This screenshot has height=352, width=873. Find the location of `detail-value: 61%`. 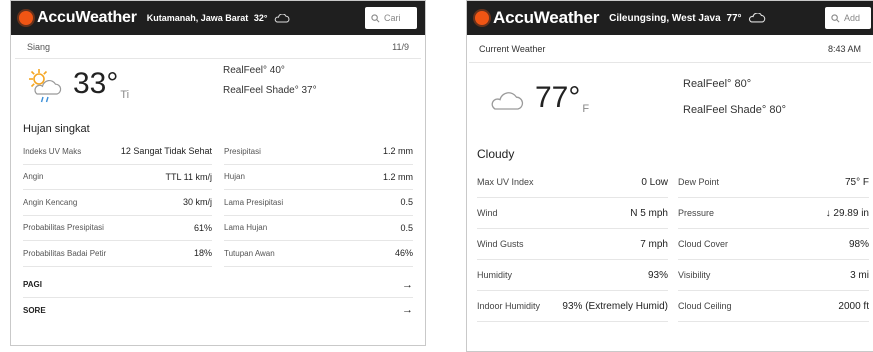

detail-value: 61% is located at coordinates (202, 227).